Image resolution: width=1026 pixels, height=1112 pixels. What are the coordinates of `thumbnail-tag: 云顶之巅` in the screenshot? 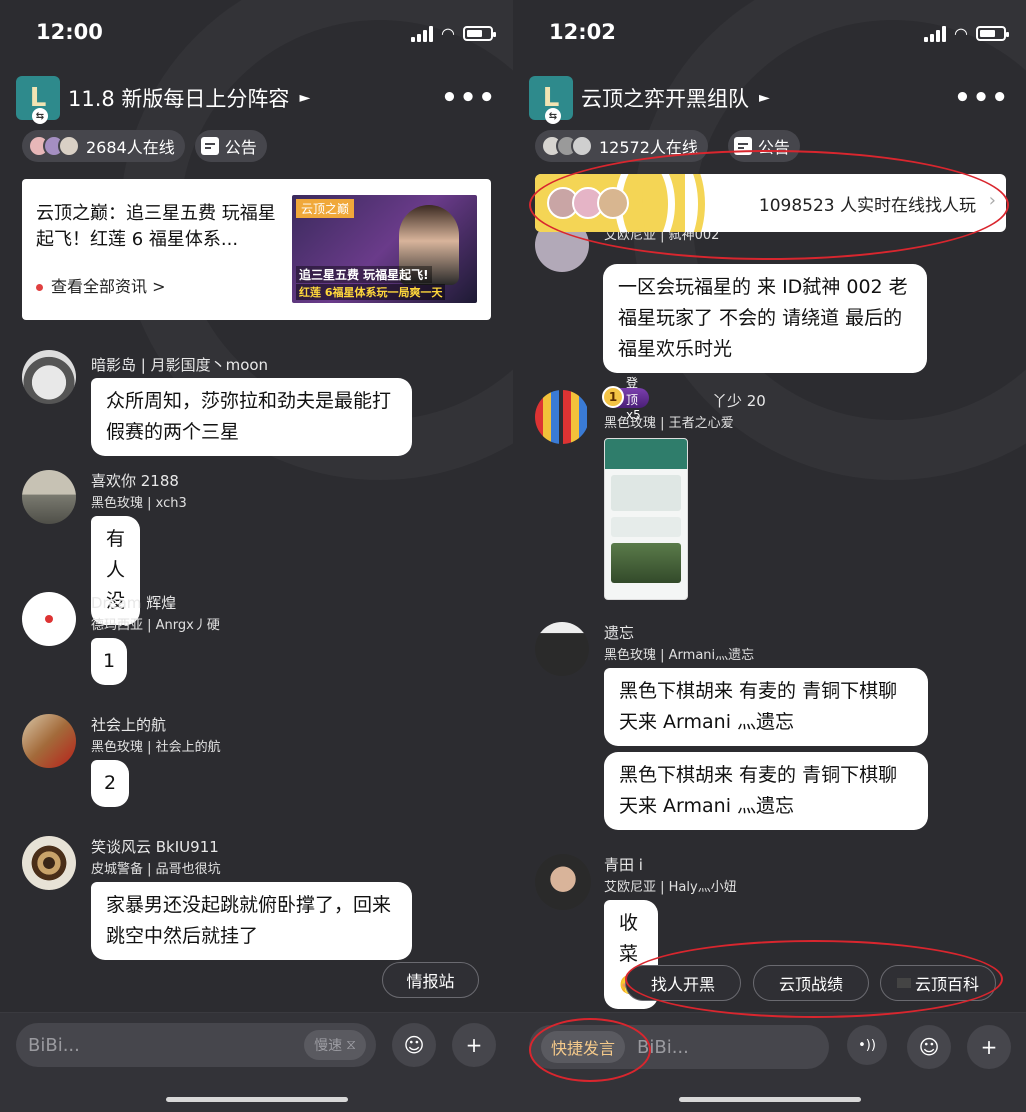 It's located at (325, 208).